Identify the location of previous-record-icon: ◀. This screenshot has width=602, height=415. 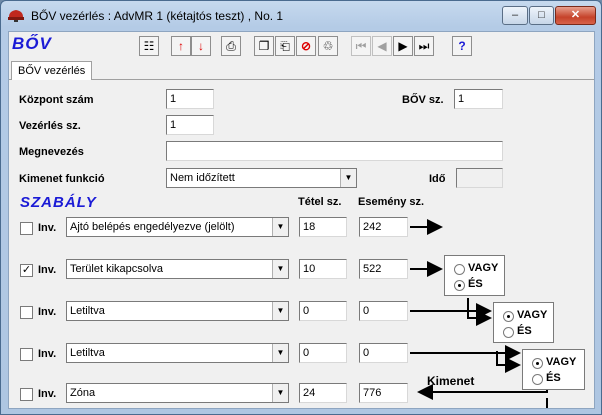
(382, 46).